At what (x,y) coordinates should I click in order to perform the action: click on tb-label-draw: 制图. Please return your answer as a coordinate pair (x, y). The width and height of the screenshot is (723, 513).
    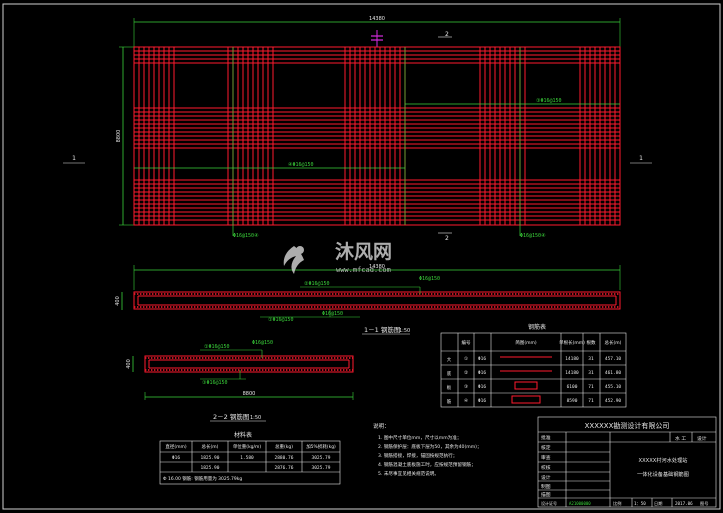
    Looking at the image, I should click on (546, 486).